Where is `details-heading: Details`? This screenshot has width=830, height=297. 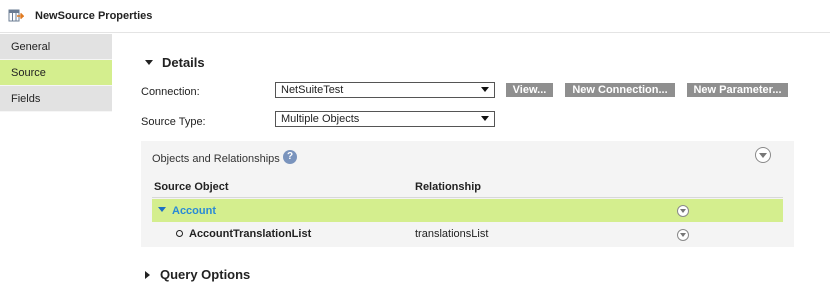 details-heading: Details is located at coordinates (183, 62).